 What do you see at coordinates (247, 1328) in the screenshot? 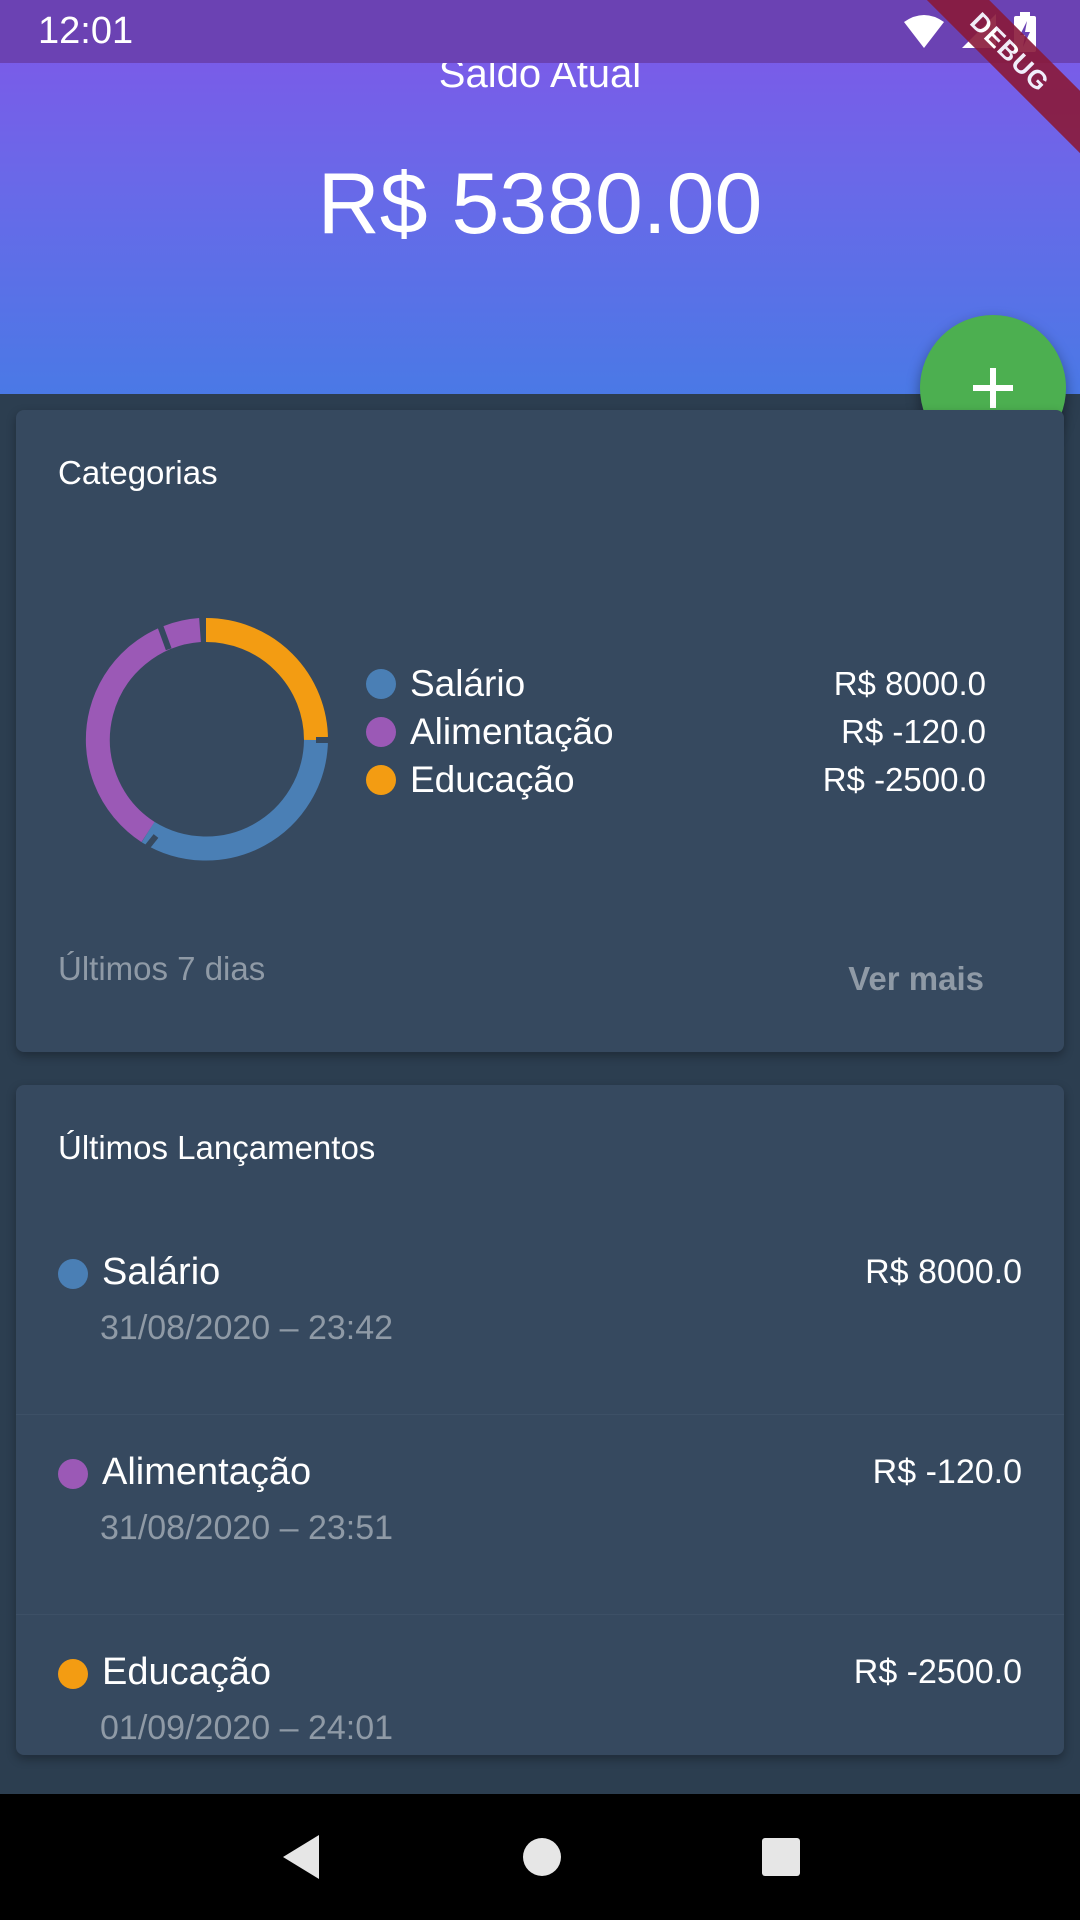
I see `transaction-date: 31/08/2020 – 23:42` at bounding box center [247, 1328].